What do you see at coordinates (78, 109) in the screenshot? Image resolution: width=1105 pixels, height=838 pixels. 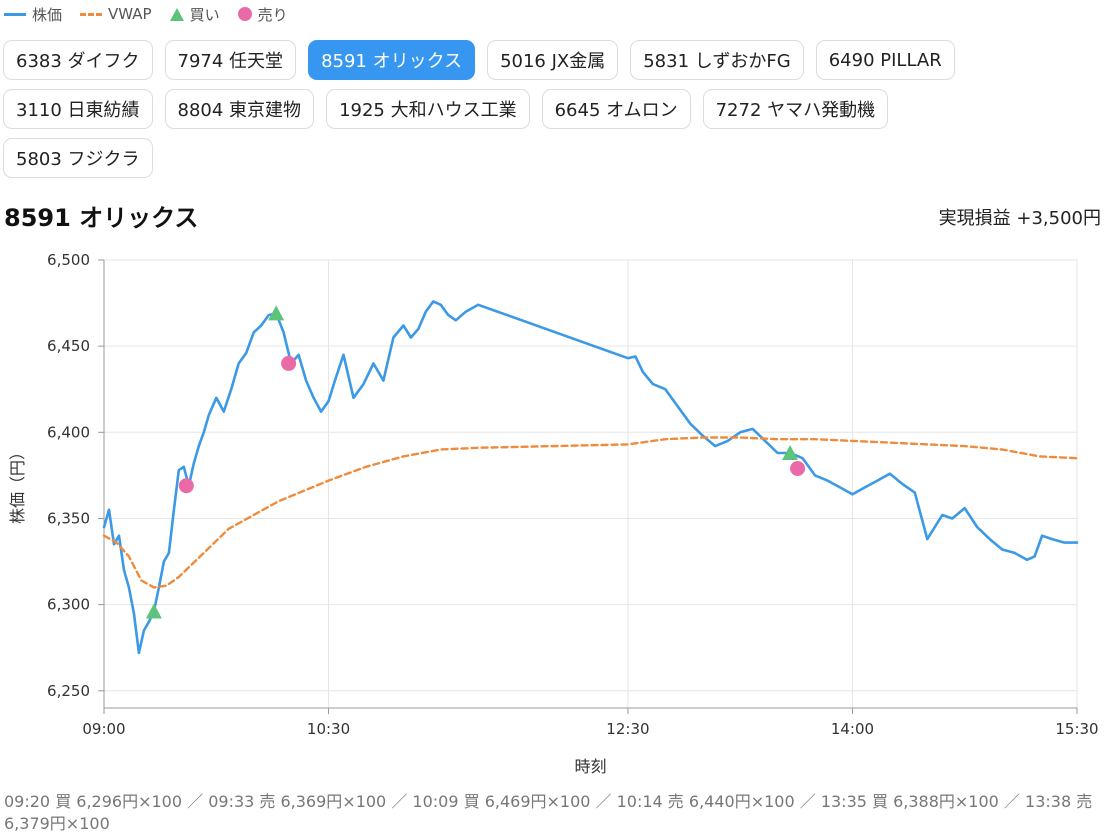 I see `stock-tab: 3110 日東紡績` at bounding box center [78, 109].